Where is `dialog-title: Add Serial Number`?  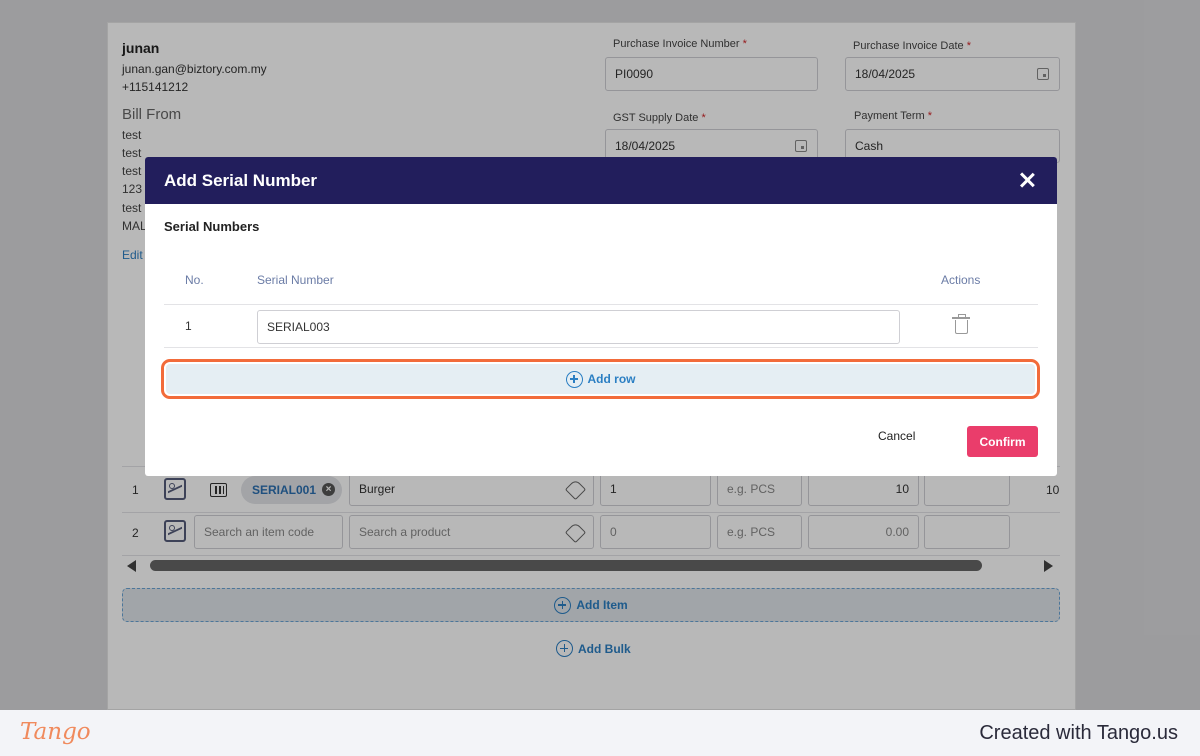
dialog-title: Add Serial Number is located at coordinates (241, 180).